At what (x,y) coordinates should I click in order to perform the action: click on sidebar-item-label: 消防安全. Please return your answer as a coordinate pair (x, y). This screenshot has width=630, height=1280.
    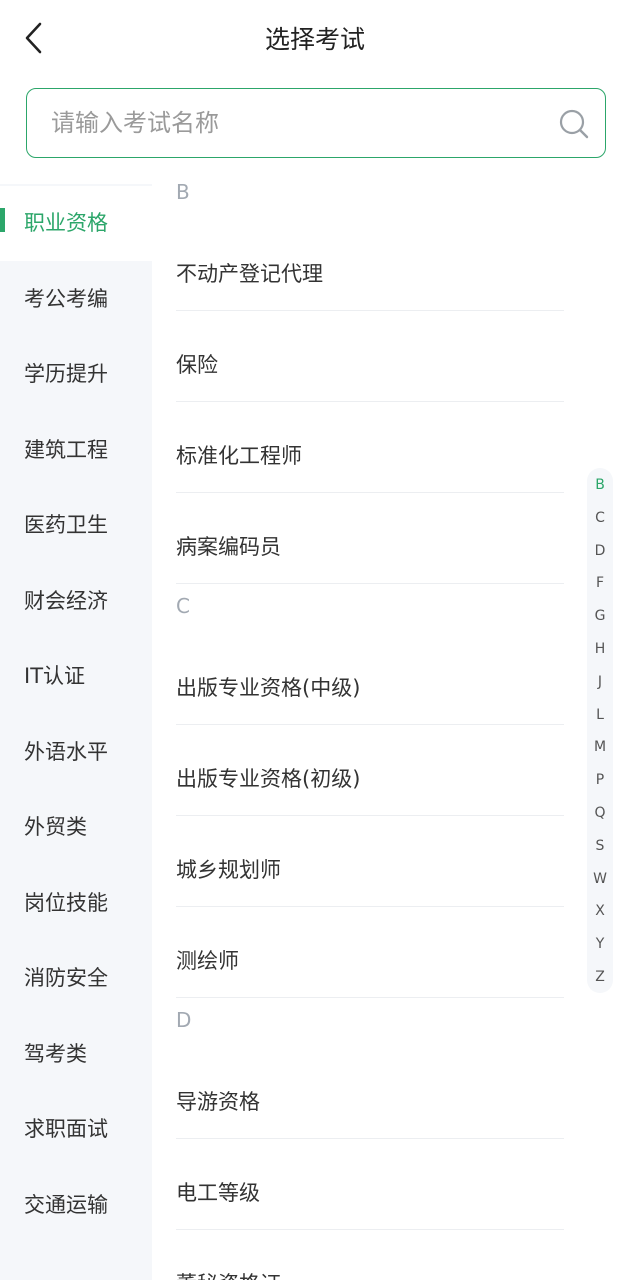
    Looking at the image, I should click on (66, 978).